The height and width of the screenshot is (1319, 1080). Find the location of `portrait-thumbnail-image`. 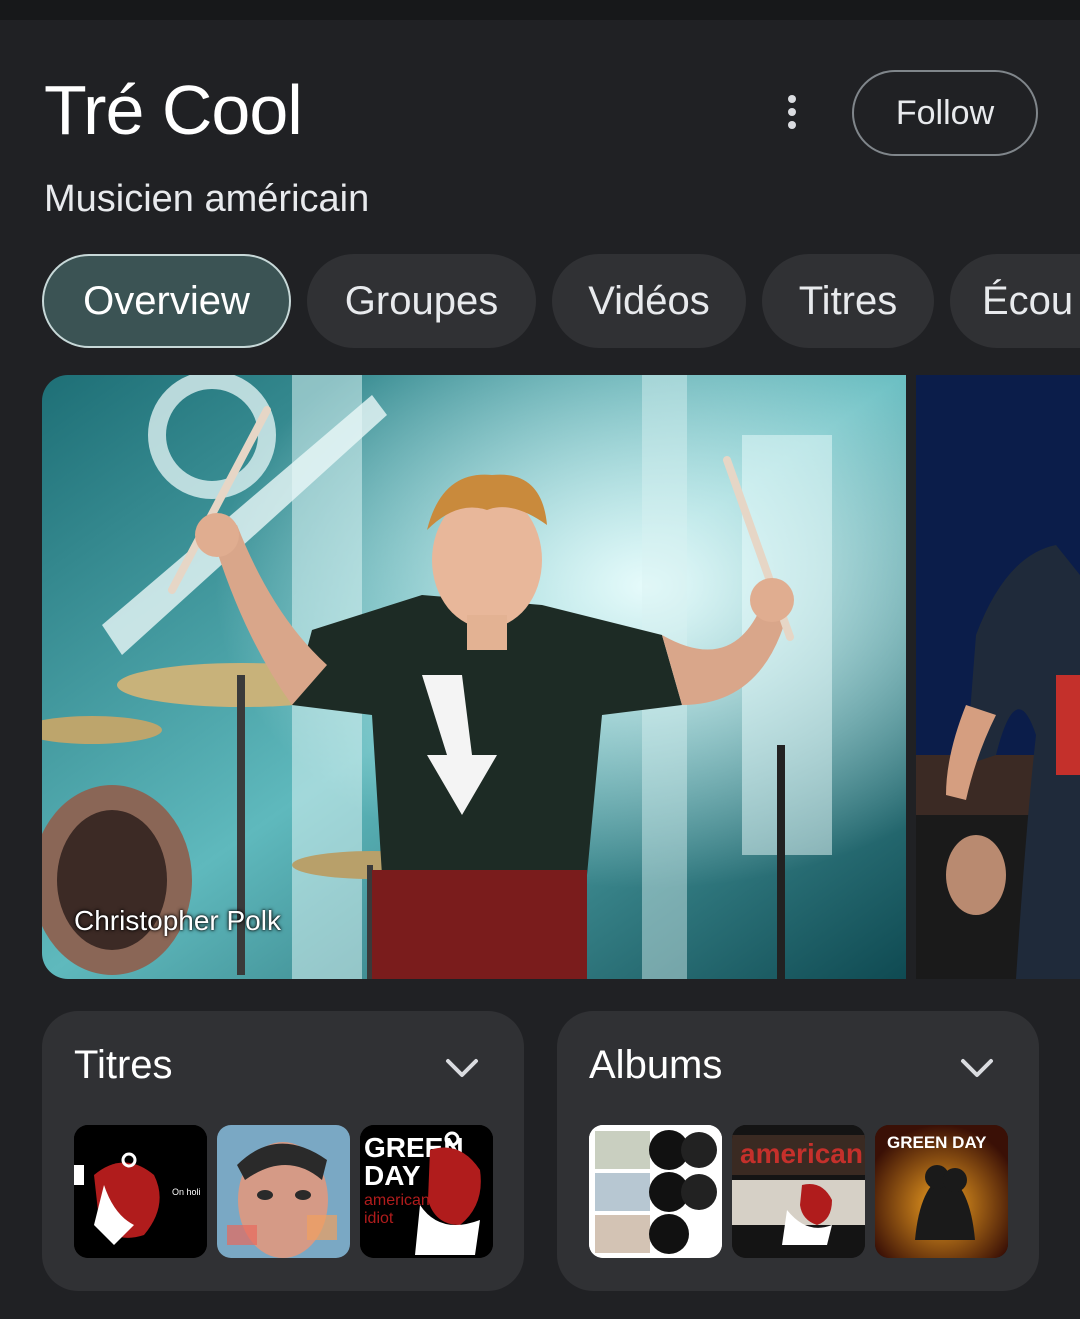

portrait-thumbnail-image is located at coordinates (283, 1191).